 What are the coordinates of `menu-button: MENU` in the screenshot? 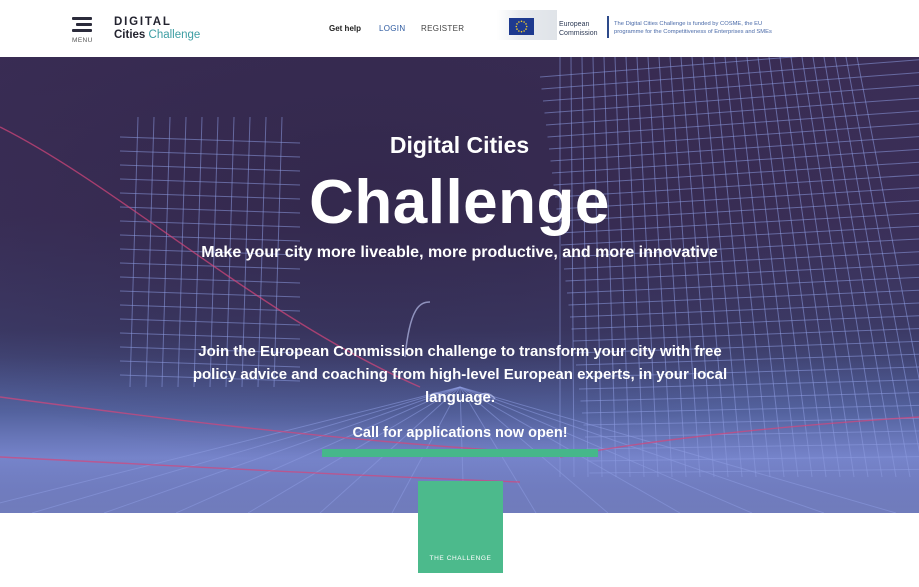 It's located at (84, 31).